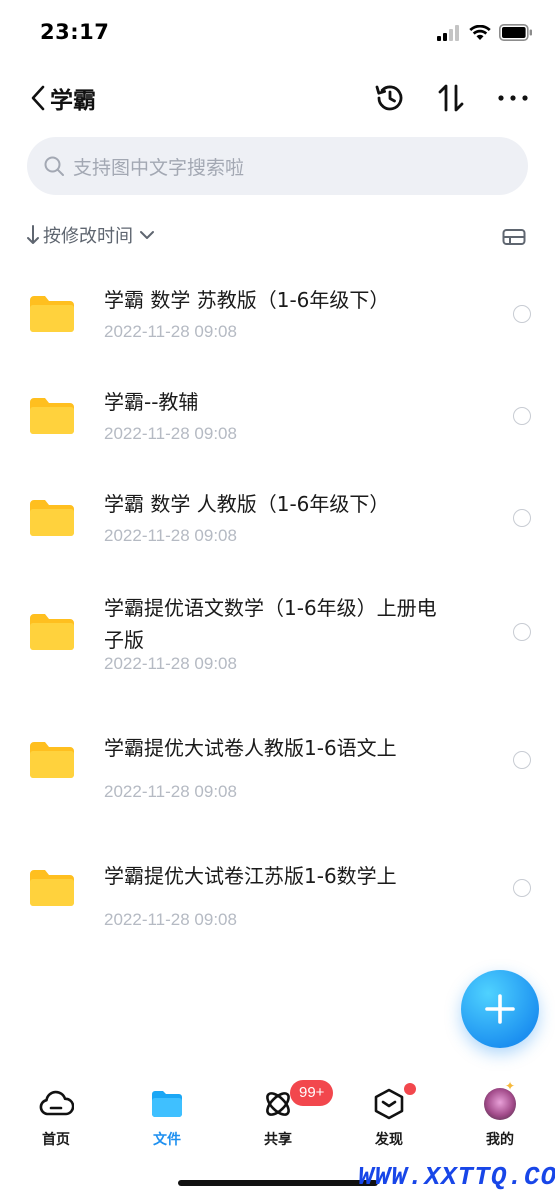  I want to click on more-dots-icon, so click(513, 98).